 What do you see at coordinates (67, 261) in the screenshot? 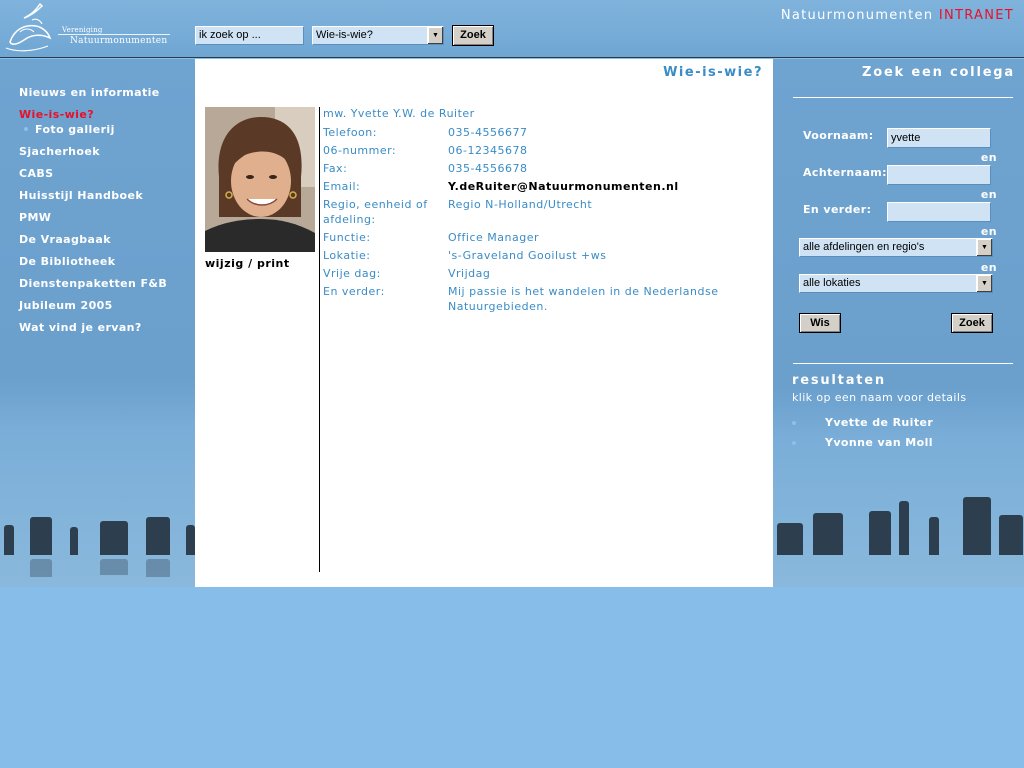
I see `nav-item-bibliotheek: De Bibliotheek` at bounding box center [67, 261].